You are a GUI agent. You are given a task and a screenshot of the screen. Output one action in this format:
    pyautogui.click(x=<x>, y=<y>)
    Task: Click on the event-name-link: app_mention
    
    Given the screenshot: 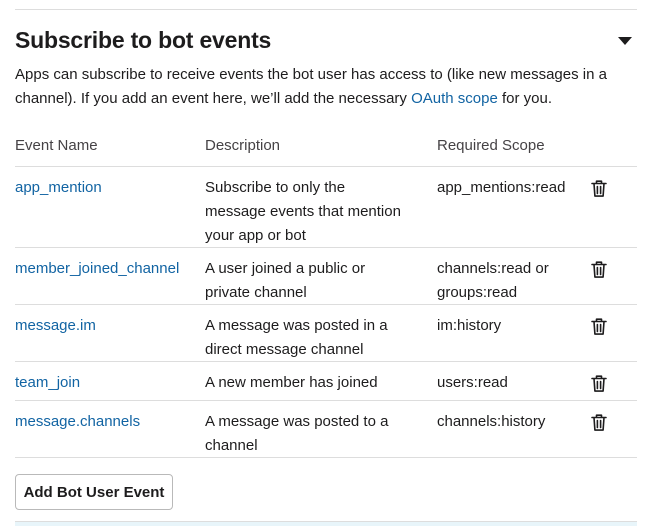 What is the action you would take?
    pyautogui.click(x=107, y=188)
    